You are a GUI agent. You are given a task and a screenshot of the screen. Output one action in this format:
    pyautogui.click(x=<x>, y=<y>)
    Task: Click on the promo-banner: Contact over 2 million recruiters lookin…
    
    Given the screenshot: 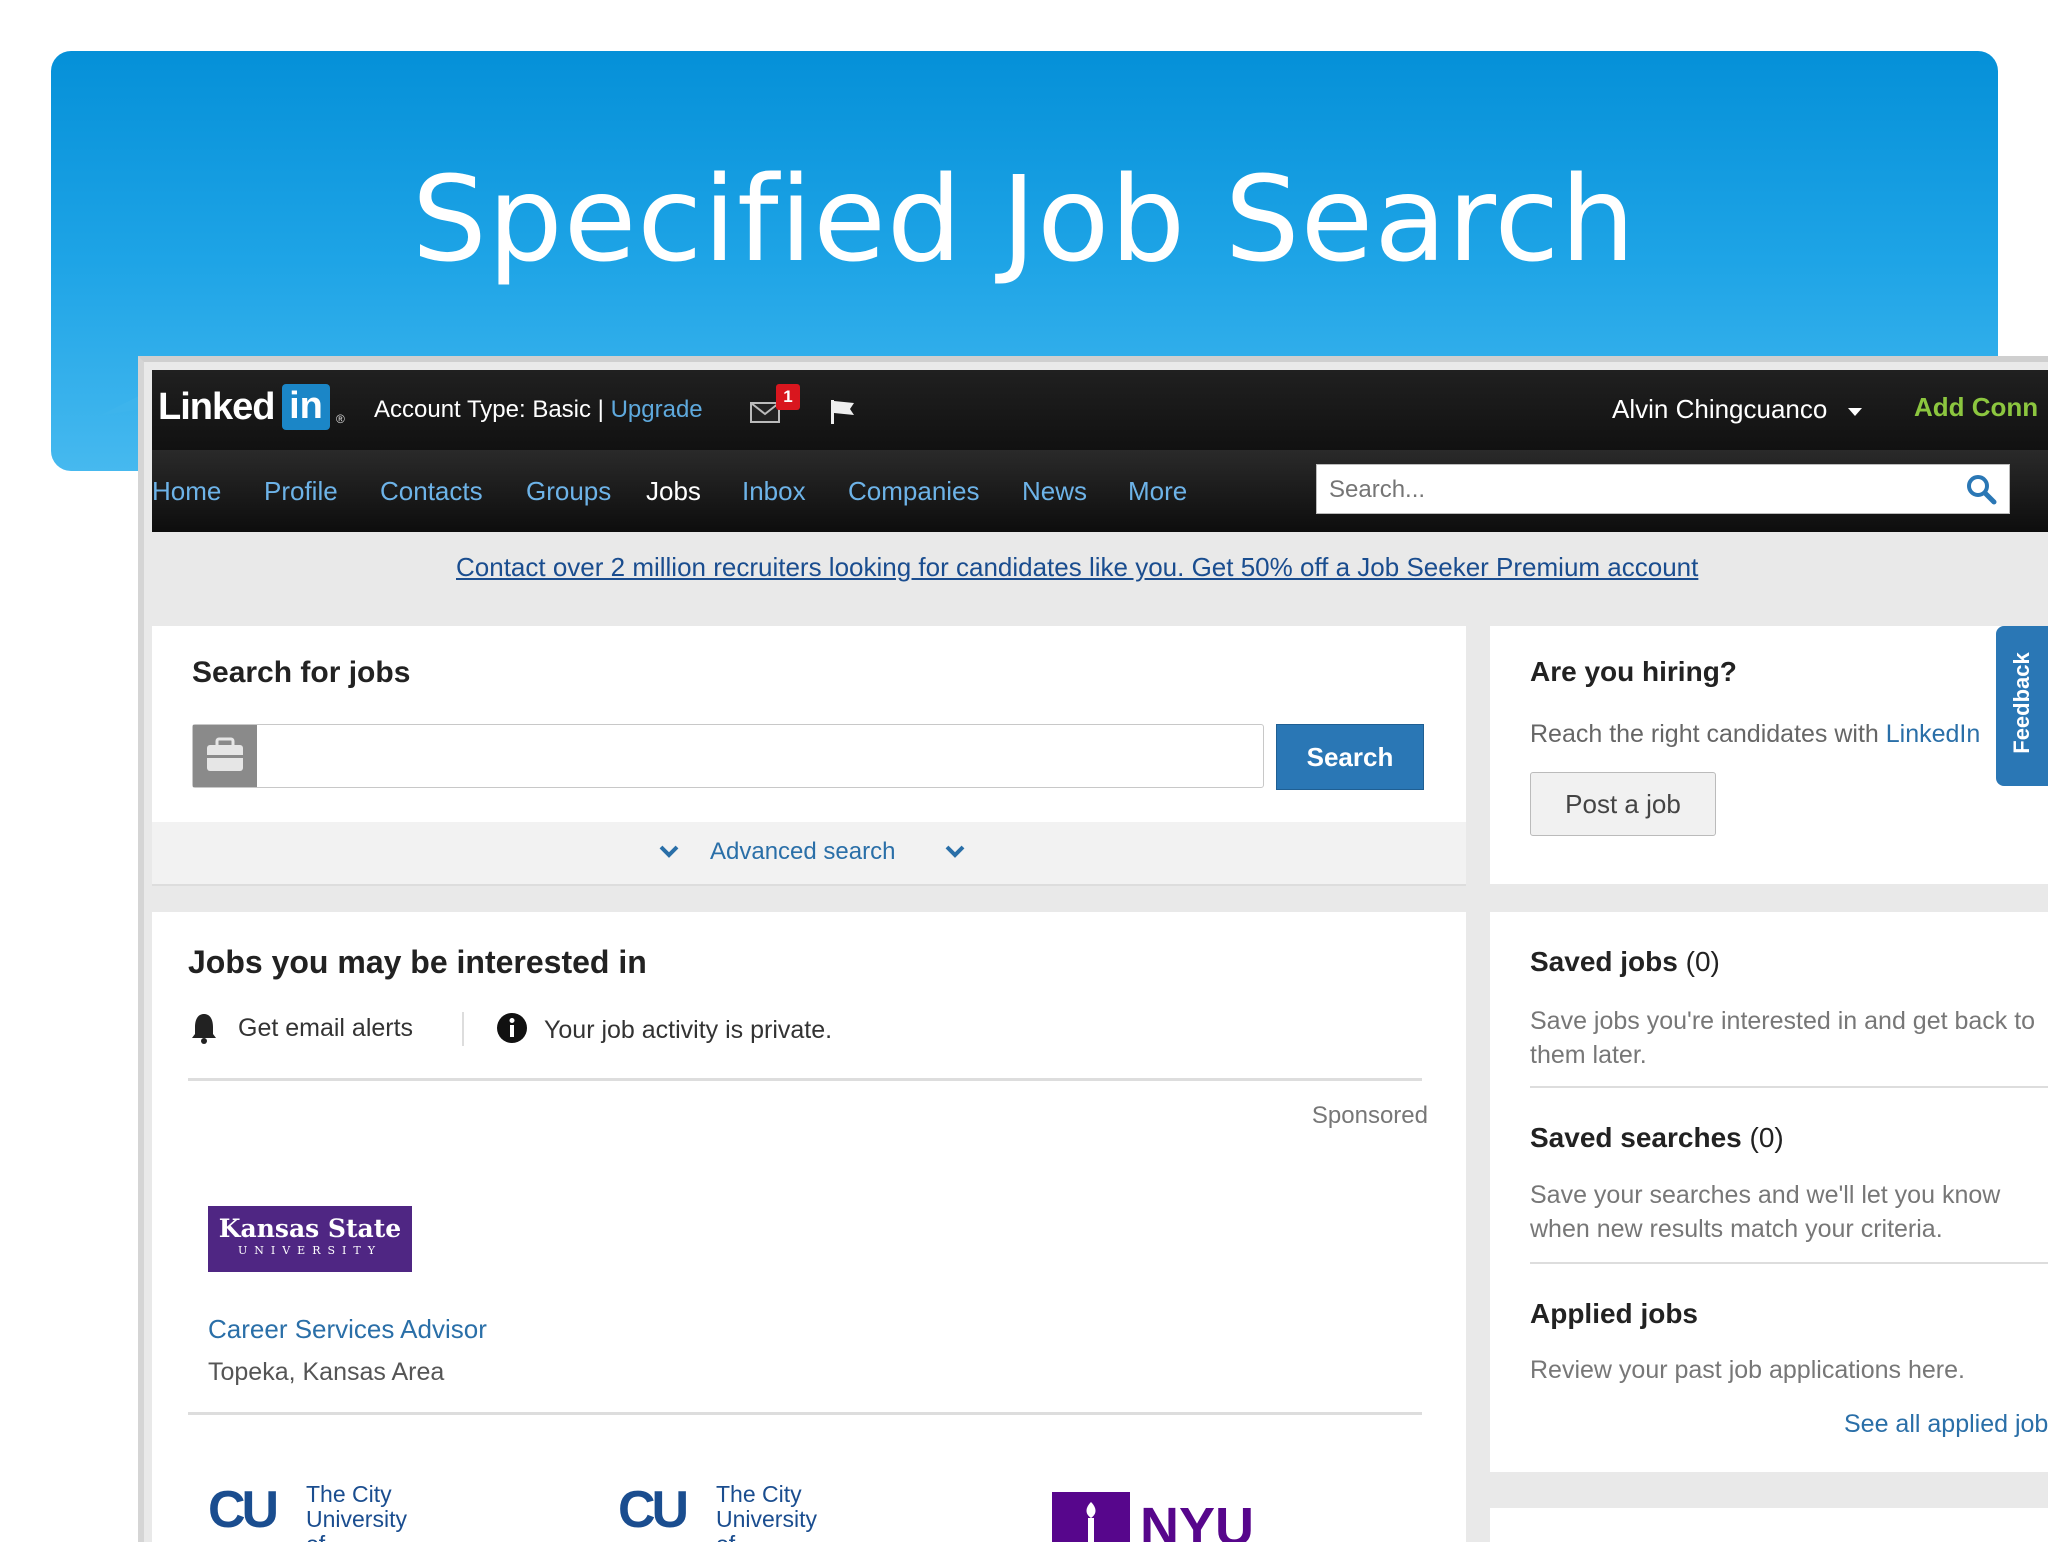 What is the action you would take?
    pyautogui.click(x=1100, y=565)
    